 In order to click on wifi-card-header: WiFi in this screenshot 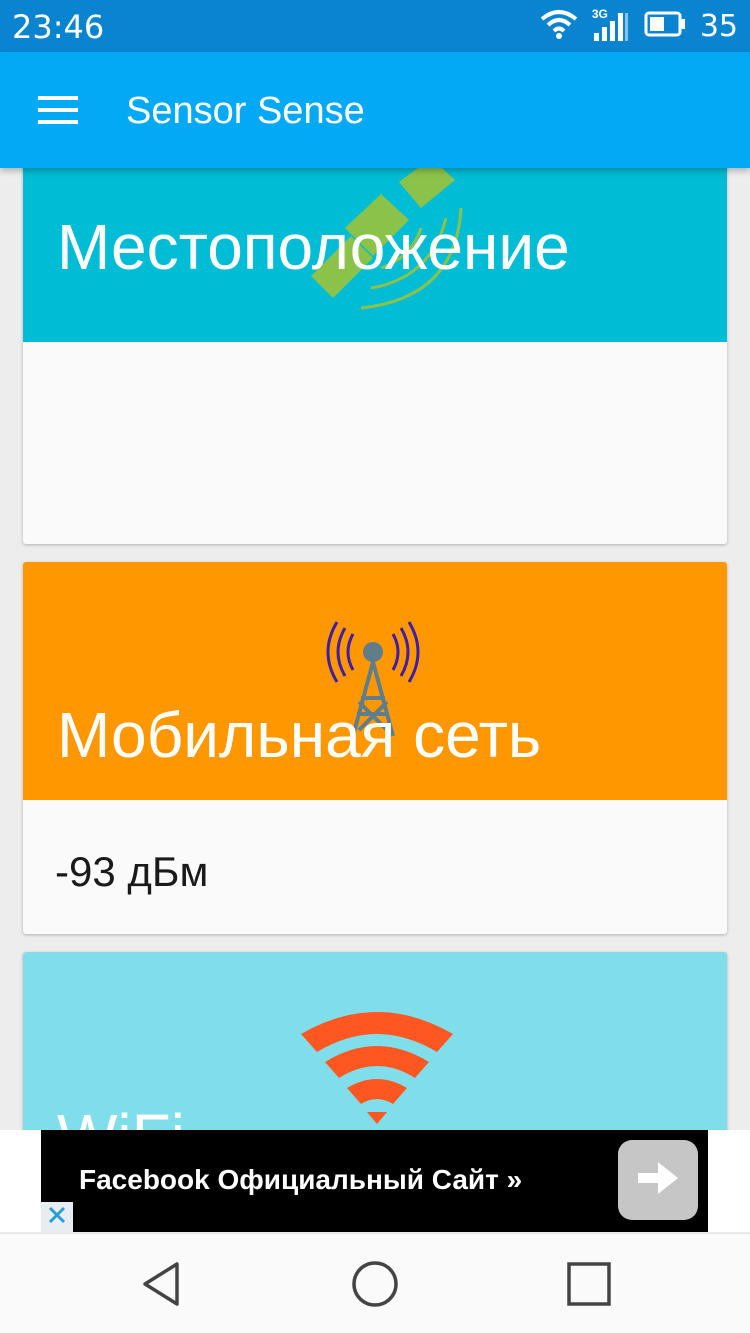, I will do `click(375, 1041)`.